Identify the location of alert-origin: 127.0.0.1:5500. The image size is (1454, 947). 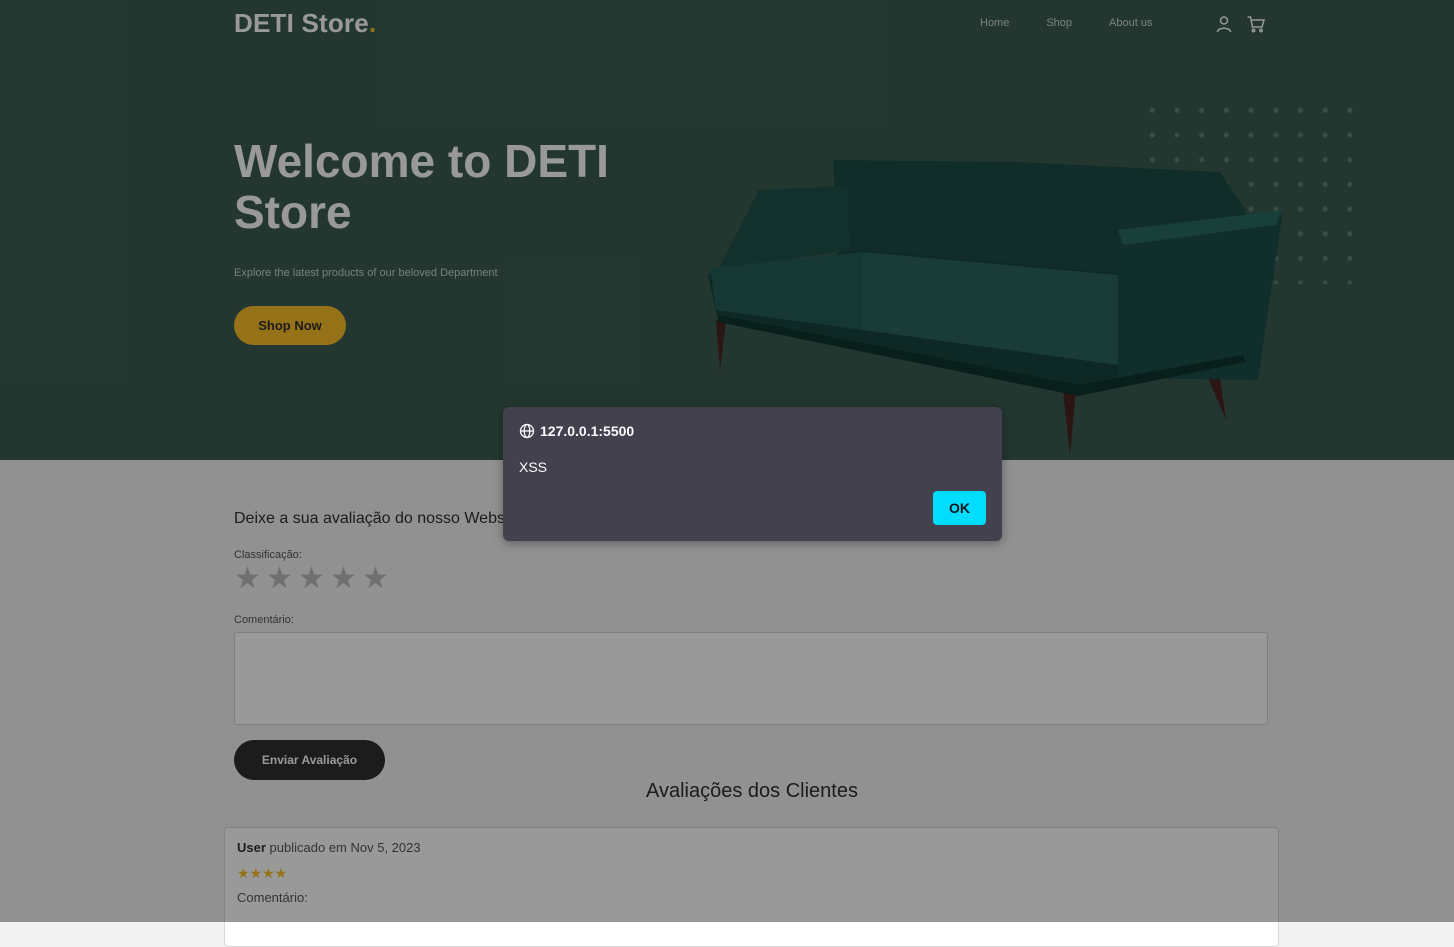
(576, 431).